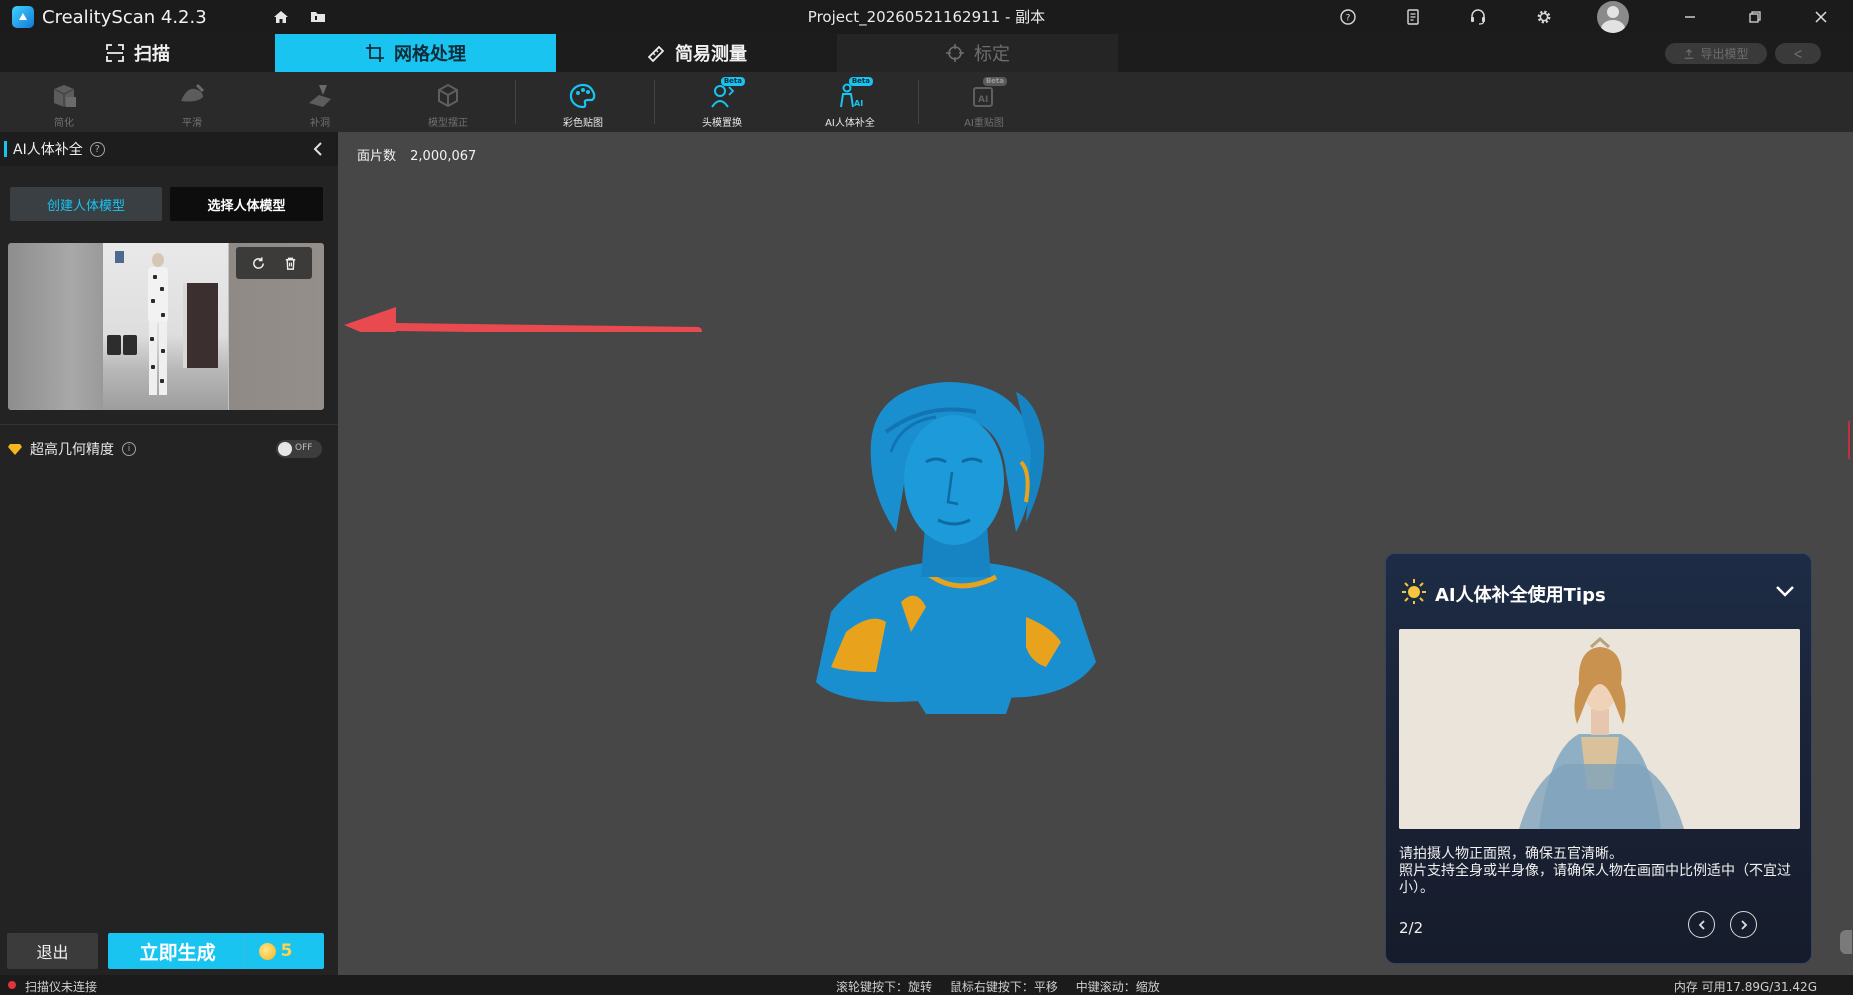 The image size is (1853, 995). What do you see at coordinates (274, 263) in the screenshot?
I see `thumbnail-actions` at bounding box center [274, 263].